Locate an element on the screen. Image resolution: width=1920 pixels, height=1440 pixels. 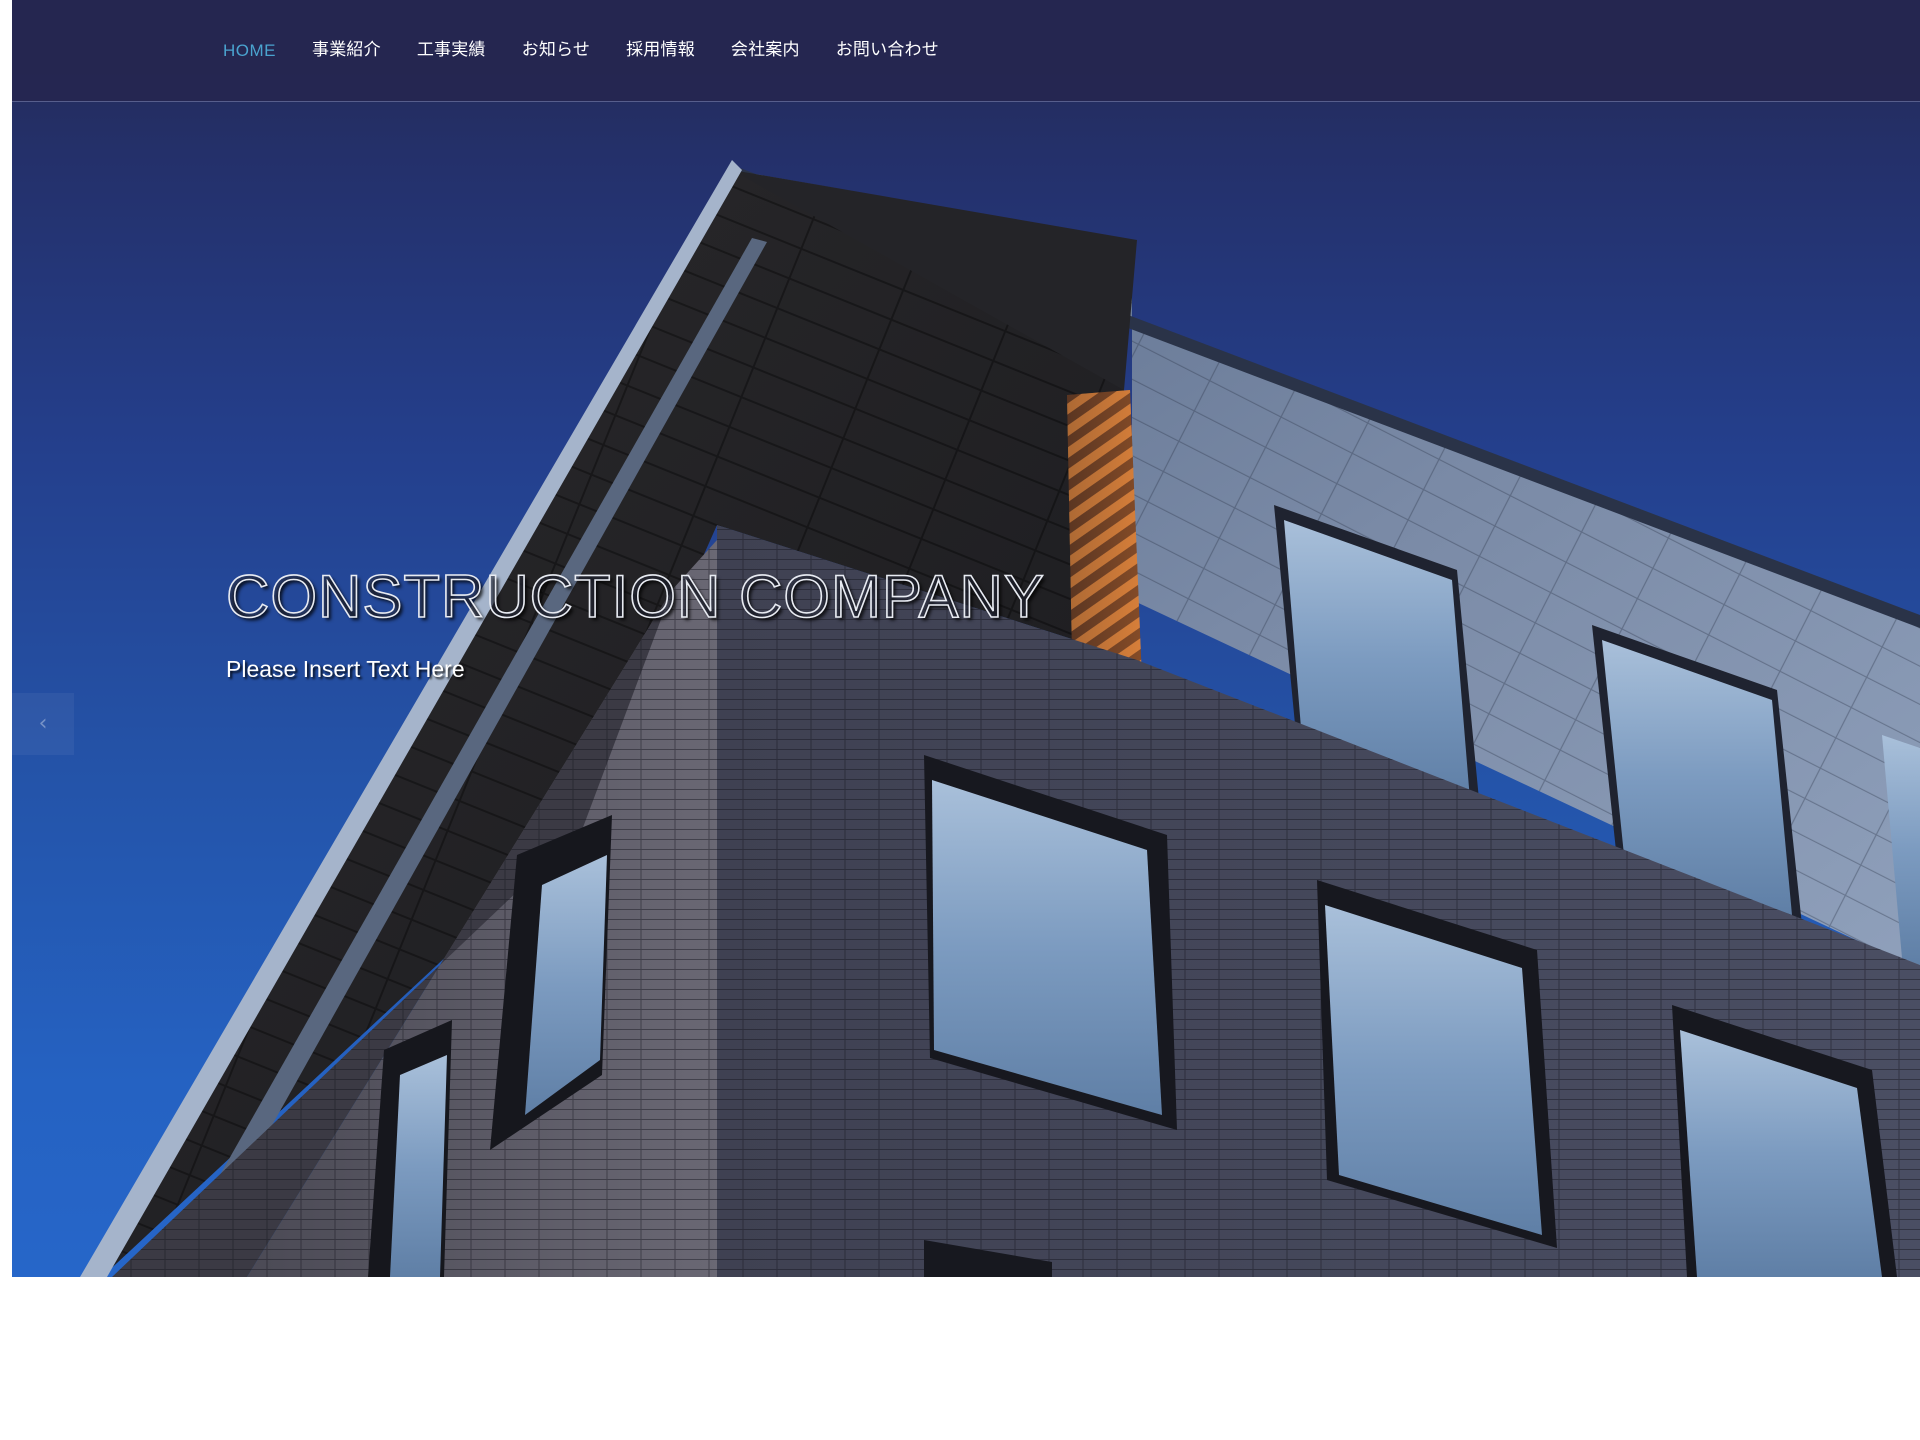
nav-item-company: 会社案内 is located at coordinates (765, 50).